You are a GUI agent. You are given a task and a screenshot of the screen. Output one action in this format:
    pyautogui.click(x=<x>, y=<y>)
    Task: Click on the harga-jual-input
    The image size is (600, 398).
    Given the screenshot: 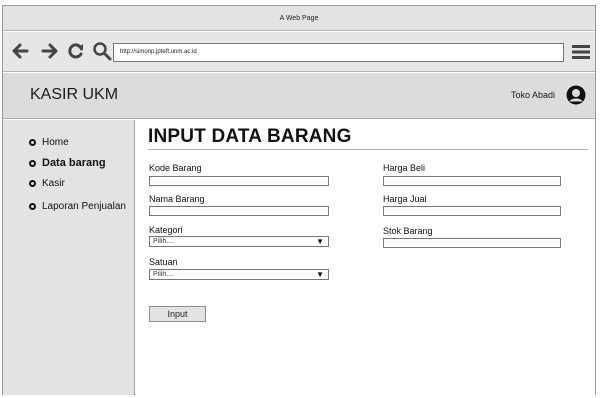 What is the action you would take?
    pyautogui.click(x=472, y=211)
    